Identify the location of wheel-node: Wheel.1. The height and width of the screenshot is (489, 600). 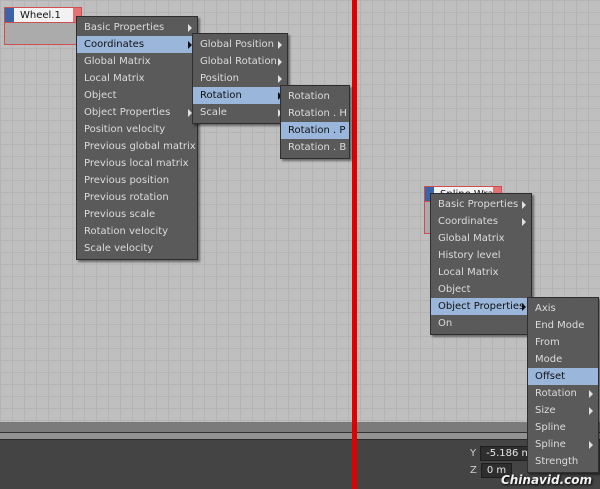
(43, 26).